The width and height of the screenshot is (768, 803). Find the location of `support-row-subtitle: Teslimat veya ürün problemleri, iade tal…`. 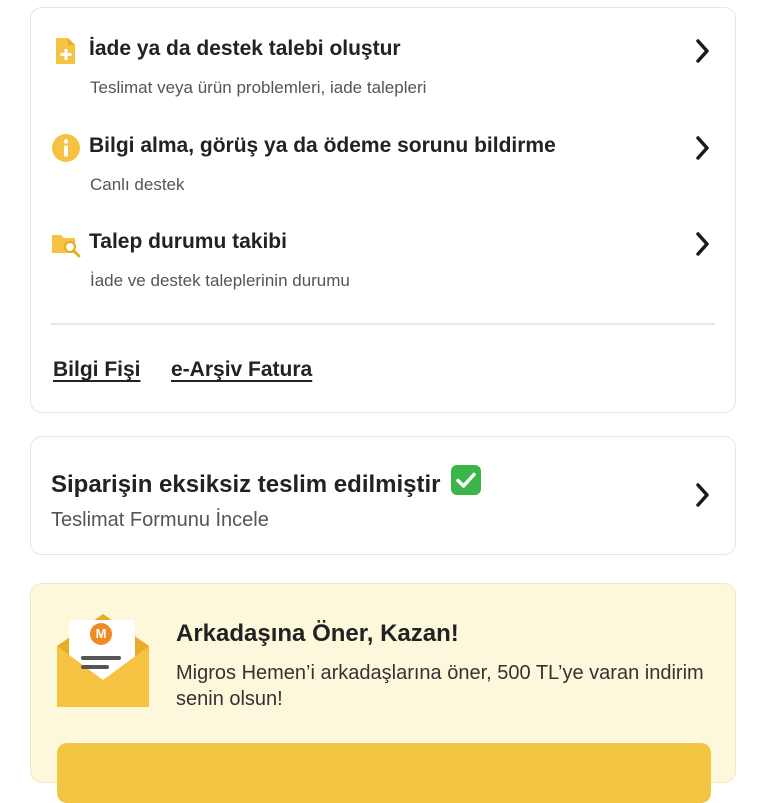

support-row-subtitle: Teslimat veya ürün problemleri, iade tal… is located at coordinates (258, 87).